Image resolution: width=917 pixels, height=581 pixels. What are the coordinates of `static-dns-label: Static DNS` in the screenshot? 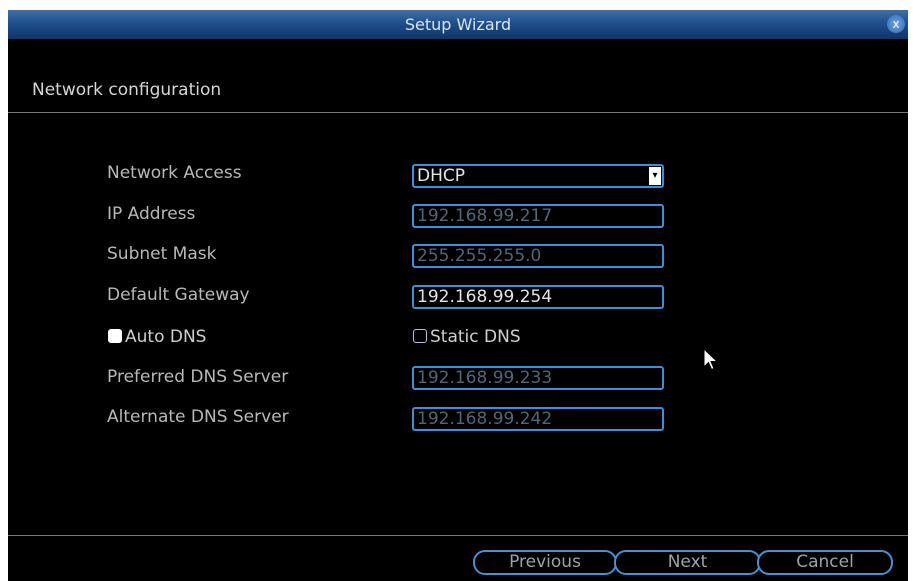 It's located at (475, 337).